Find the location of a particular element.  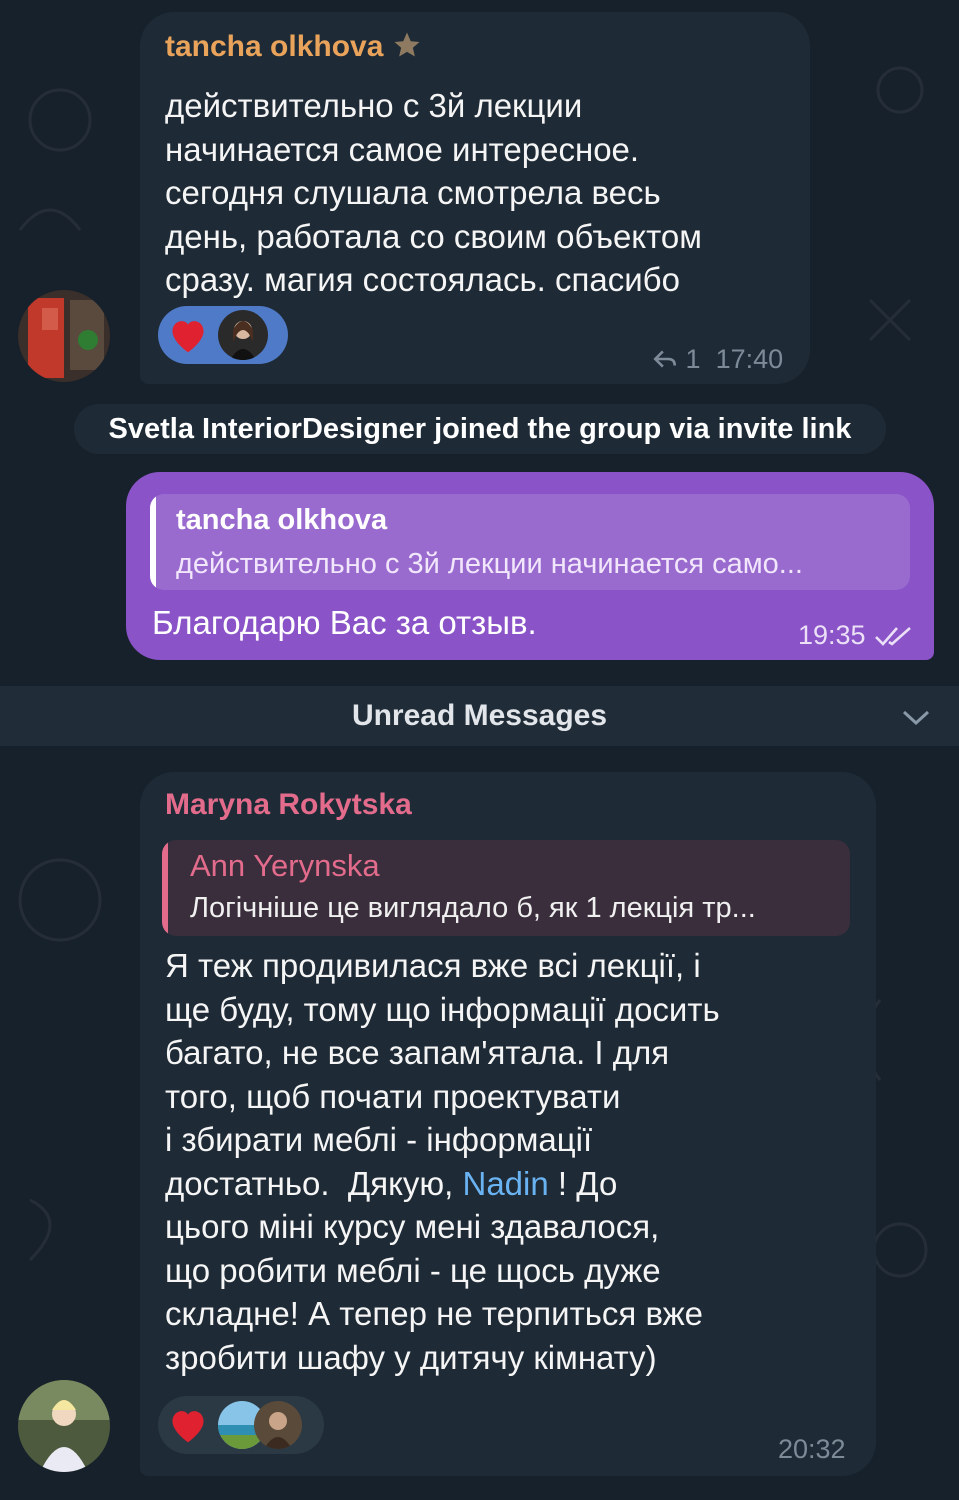

mention-link: Nadin is located at coordinates (505, 1183).